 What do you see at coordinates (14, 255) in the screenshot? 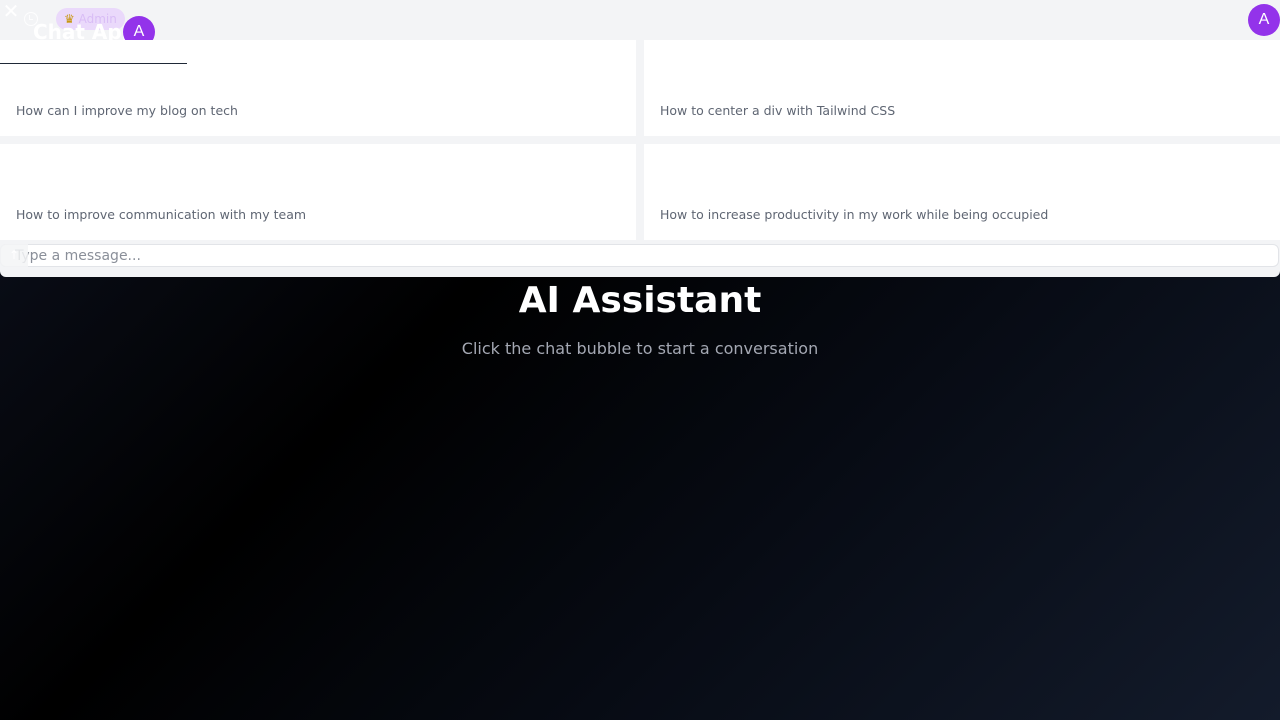
I see `send-arrow-icon: ↑` at bounding box center [14, 255].